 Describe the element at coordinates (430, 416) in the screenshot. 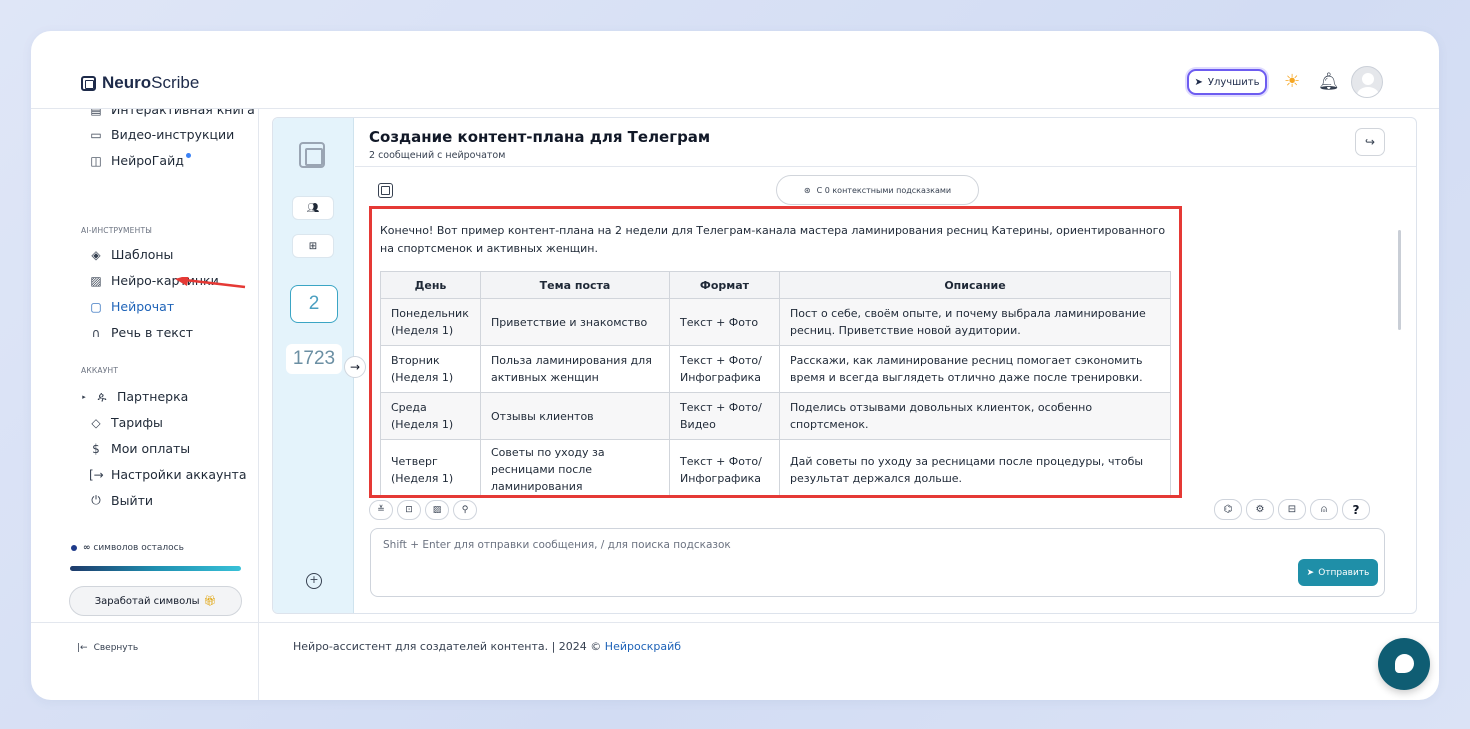

I see `table-cell: Среда (Неделя 1)` at that location.